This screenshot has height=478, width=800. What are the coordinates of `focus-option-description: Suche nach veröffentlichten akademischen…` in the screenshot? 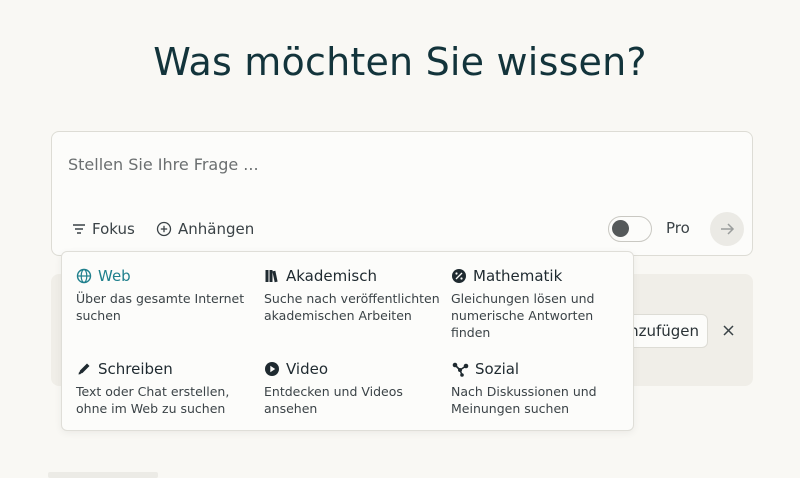 It's located at (352, 307).